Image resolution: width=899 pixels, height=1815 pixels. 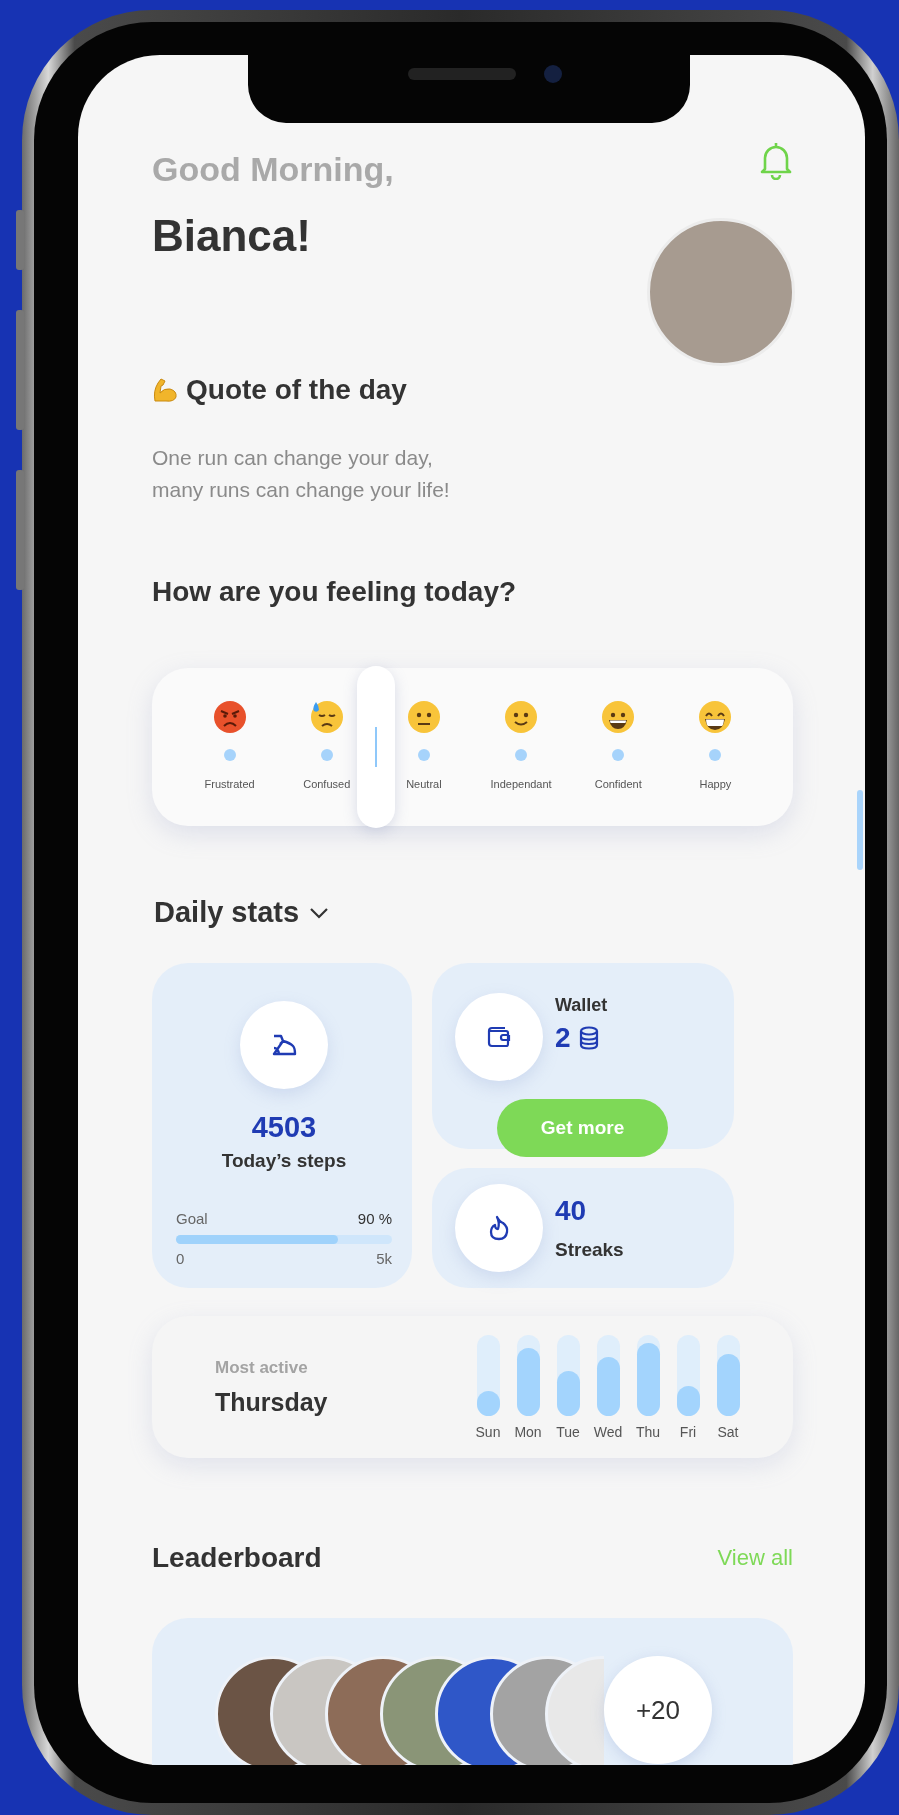 What do you see at coordinates (227, 912) in the screenshot?
I see `section-title: Daily stats` at bounding box center [227, 912].